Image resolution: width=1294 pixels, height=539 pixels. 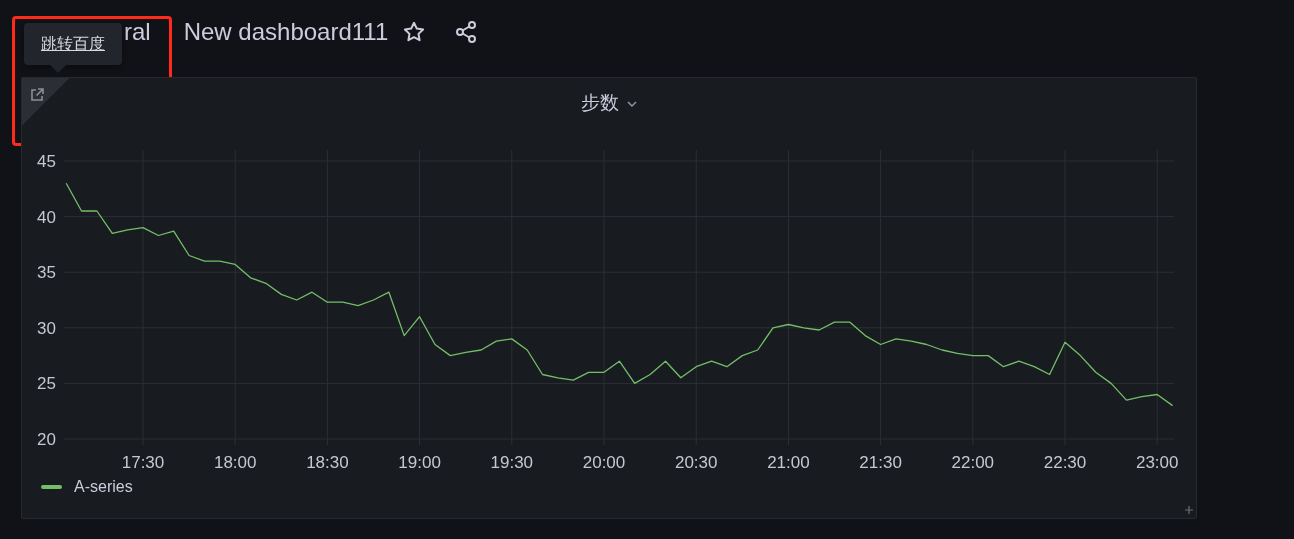 What do you see at coordinates (788, 462) in the screenshot?
I see `x-axis-label: 21:00` at bounding box center [788, 462].